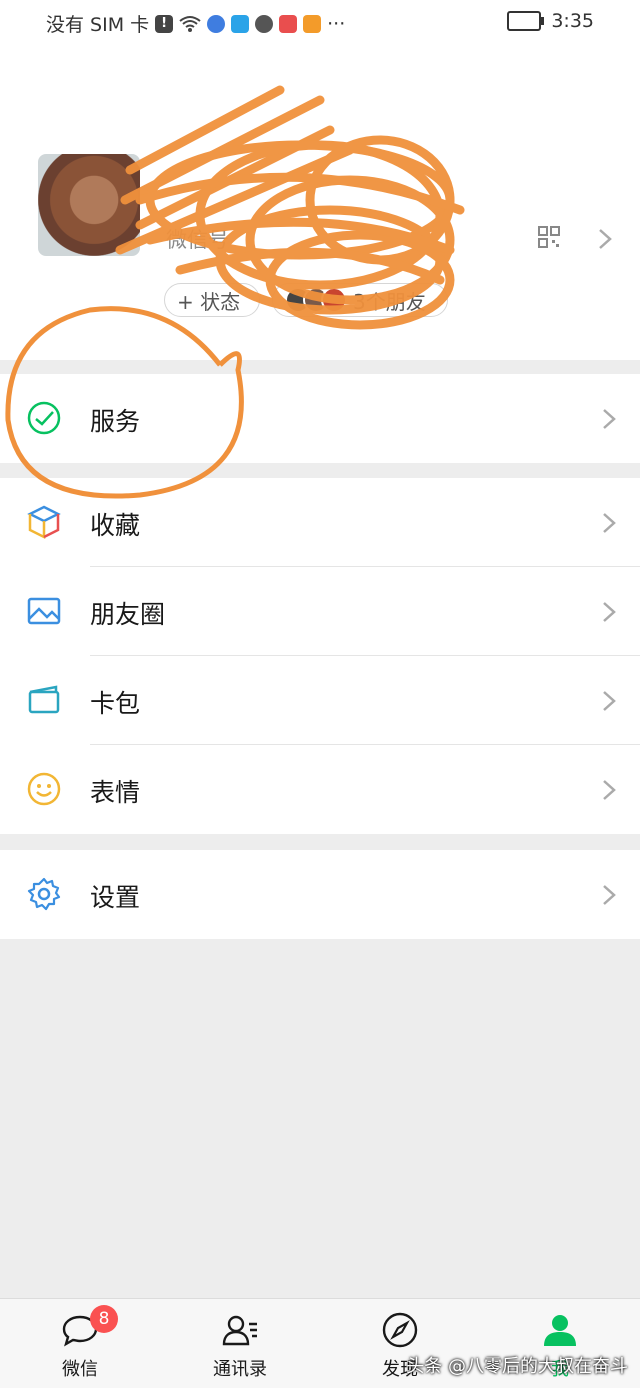 The image size is (640, 1388). I want to click on menu-label: 设置, so click(115, 897).